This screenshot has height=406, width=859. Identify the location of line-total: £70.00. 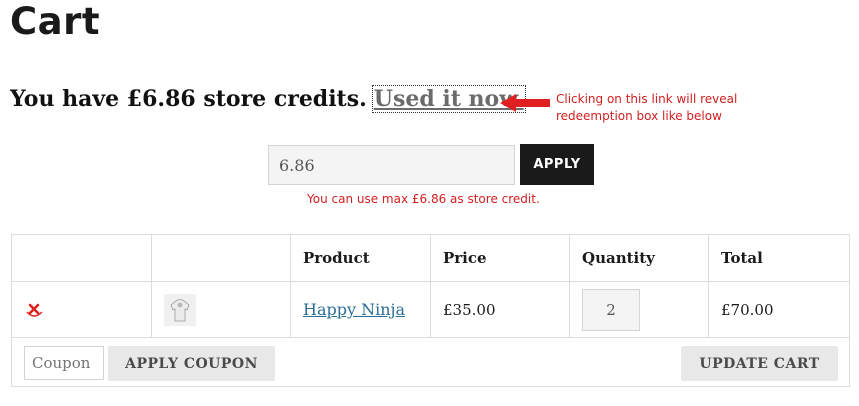
(747, 309).